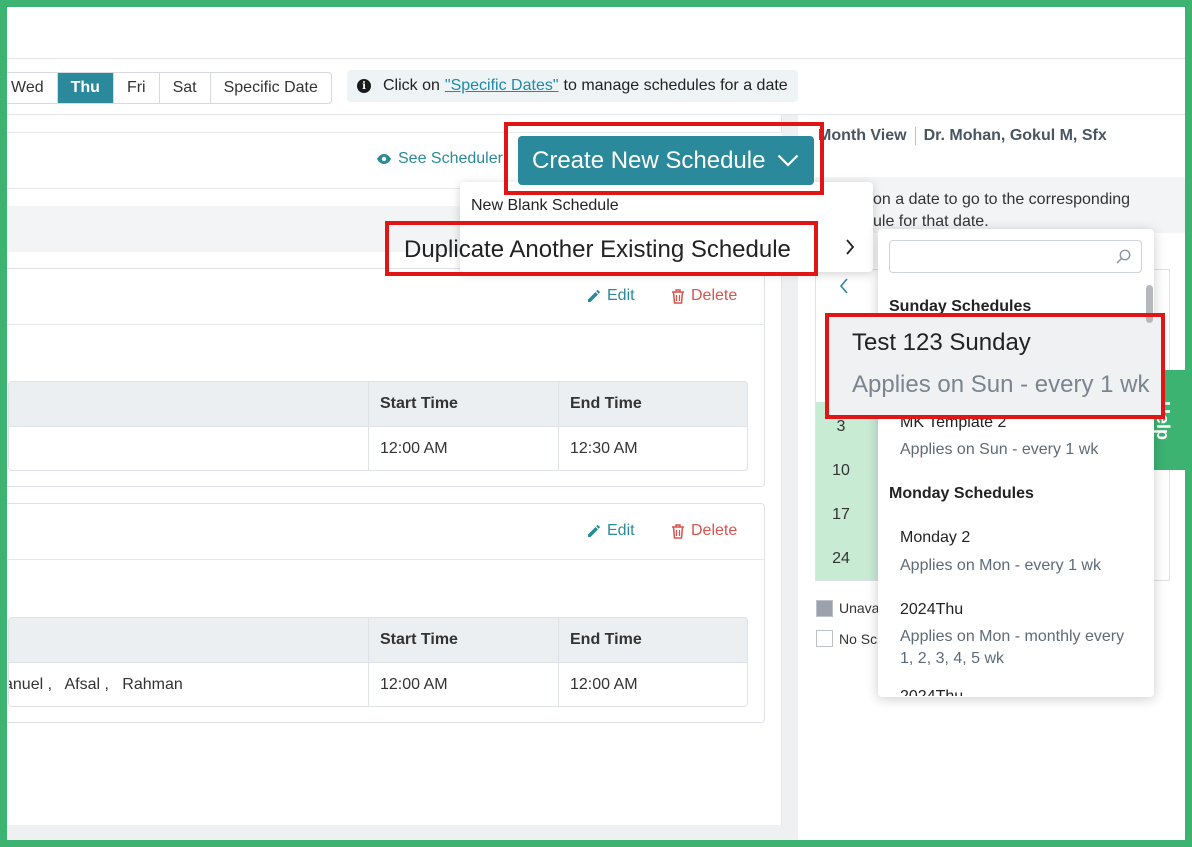 This screenshot has width=1192, height=847. I want to click on see-scheduler-label: See Scheduler, so click(450, 158).